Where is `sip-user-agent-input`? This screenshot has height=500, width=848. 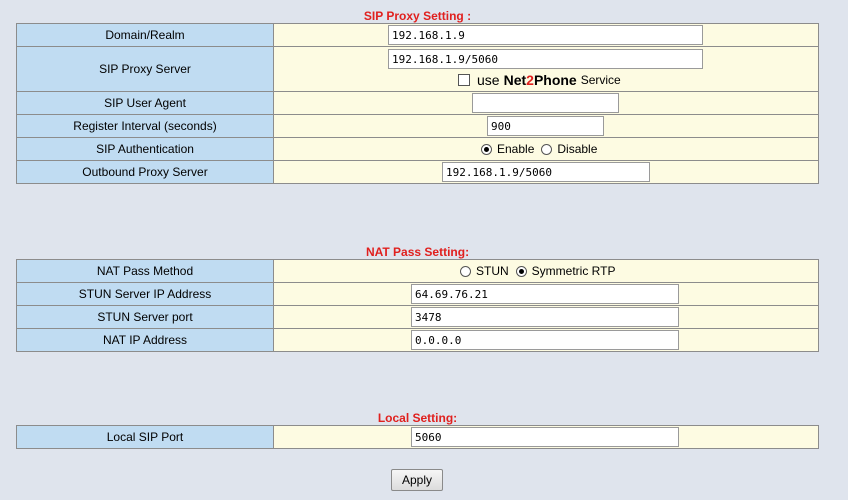 sip-user-agent-input is located at coordinates (545, 103).